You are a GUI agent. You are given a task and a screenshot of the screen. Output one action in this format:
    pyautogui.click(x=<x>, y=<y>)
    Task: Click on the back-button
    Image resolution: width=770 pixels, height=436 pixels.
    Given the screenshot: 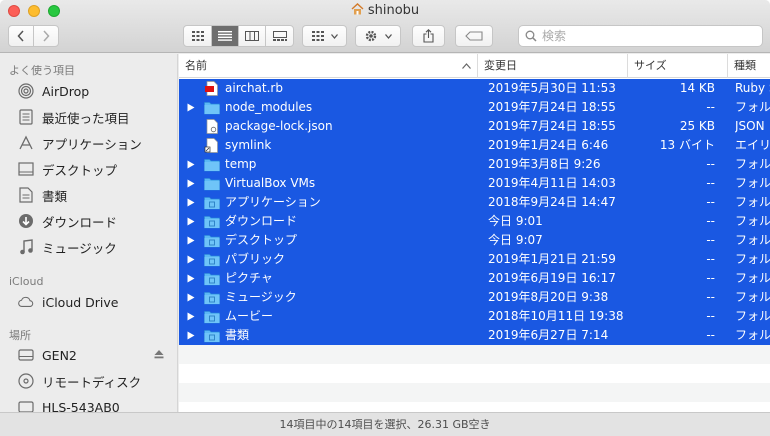 What is the action you would take?
    pyautogui.click(x=21, y=36)
    